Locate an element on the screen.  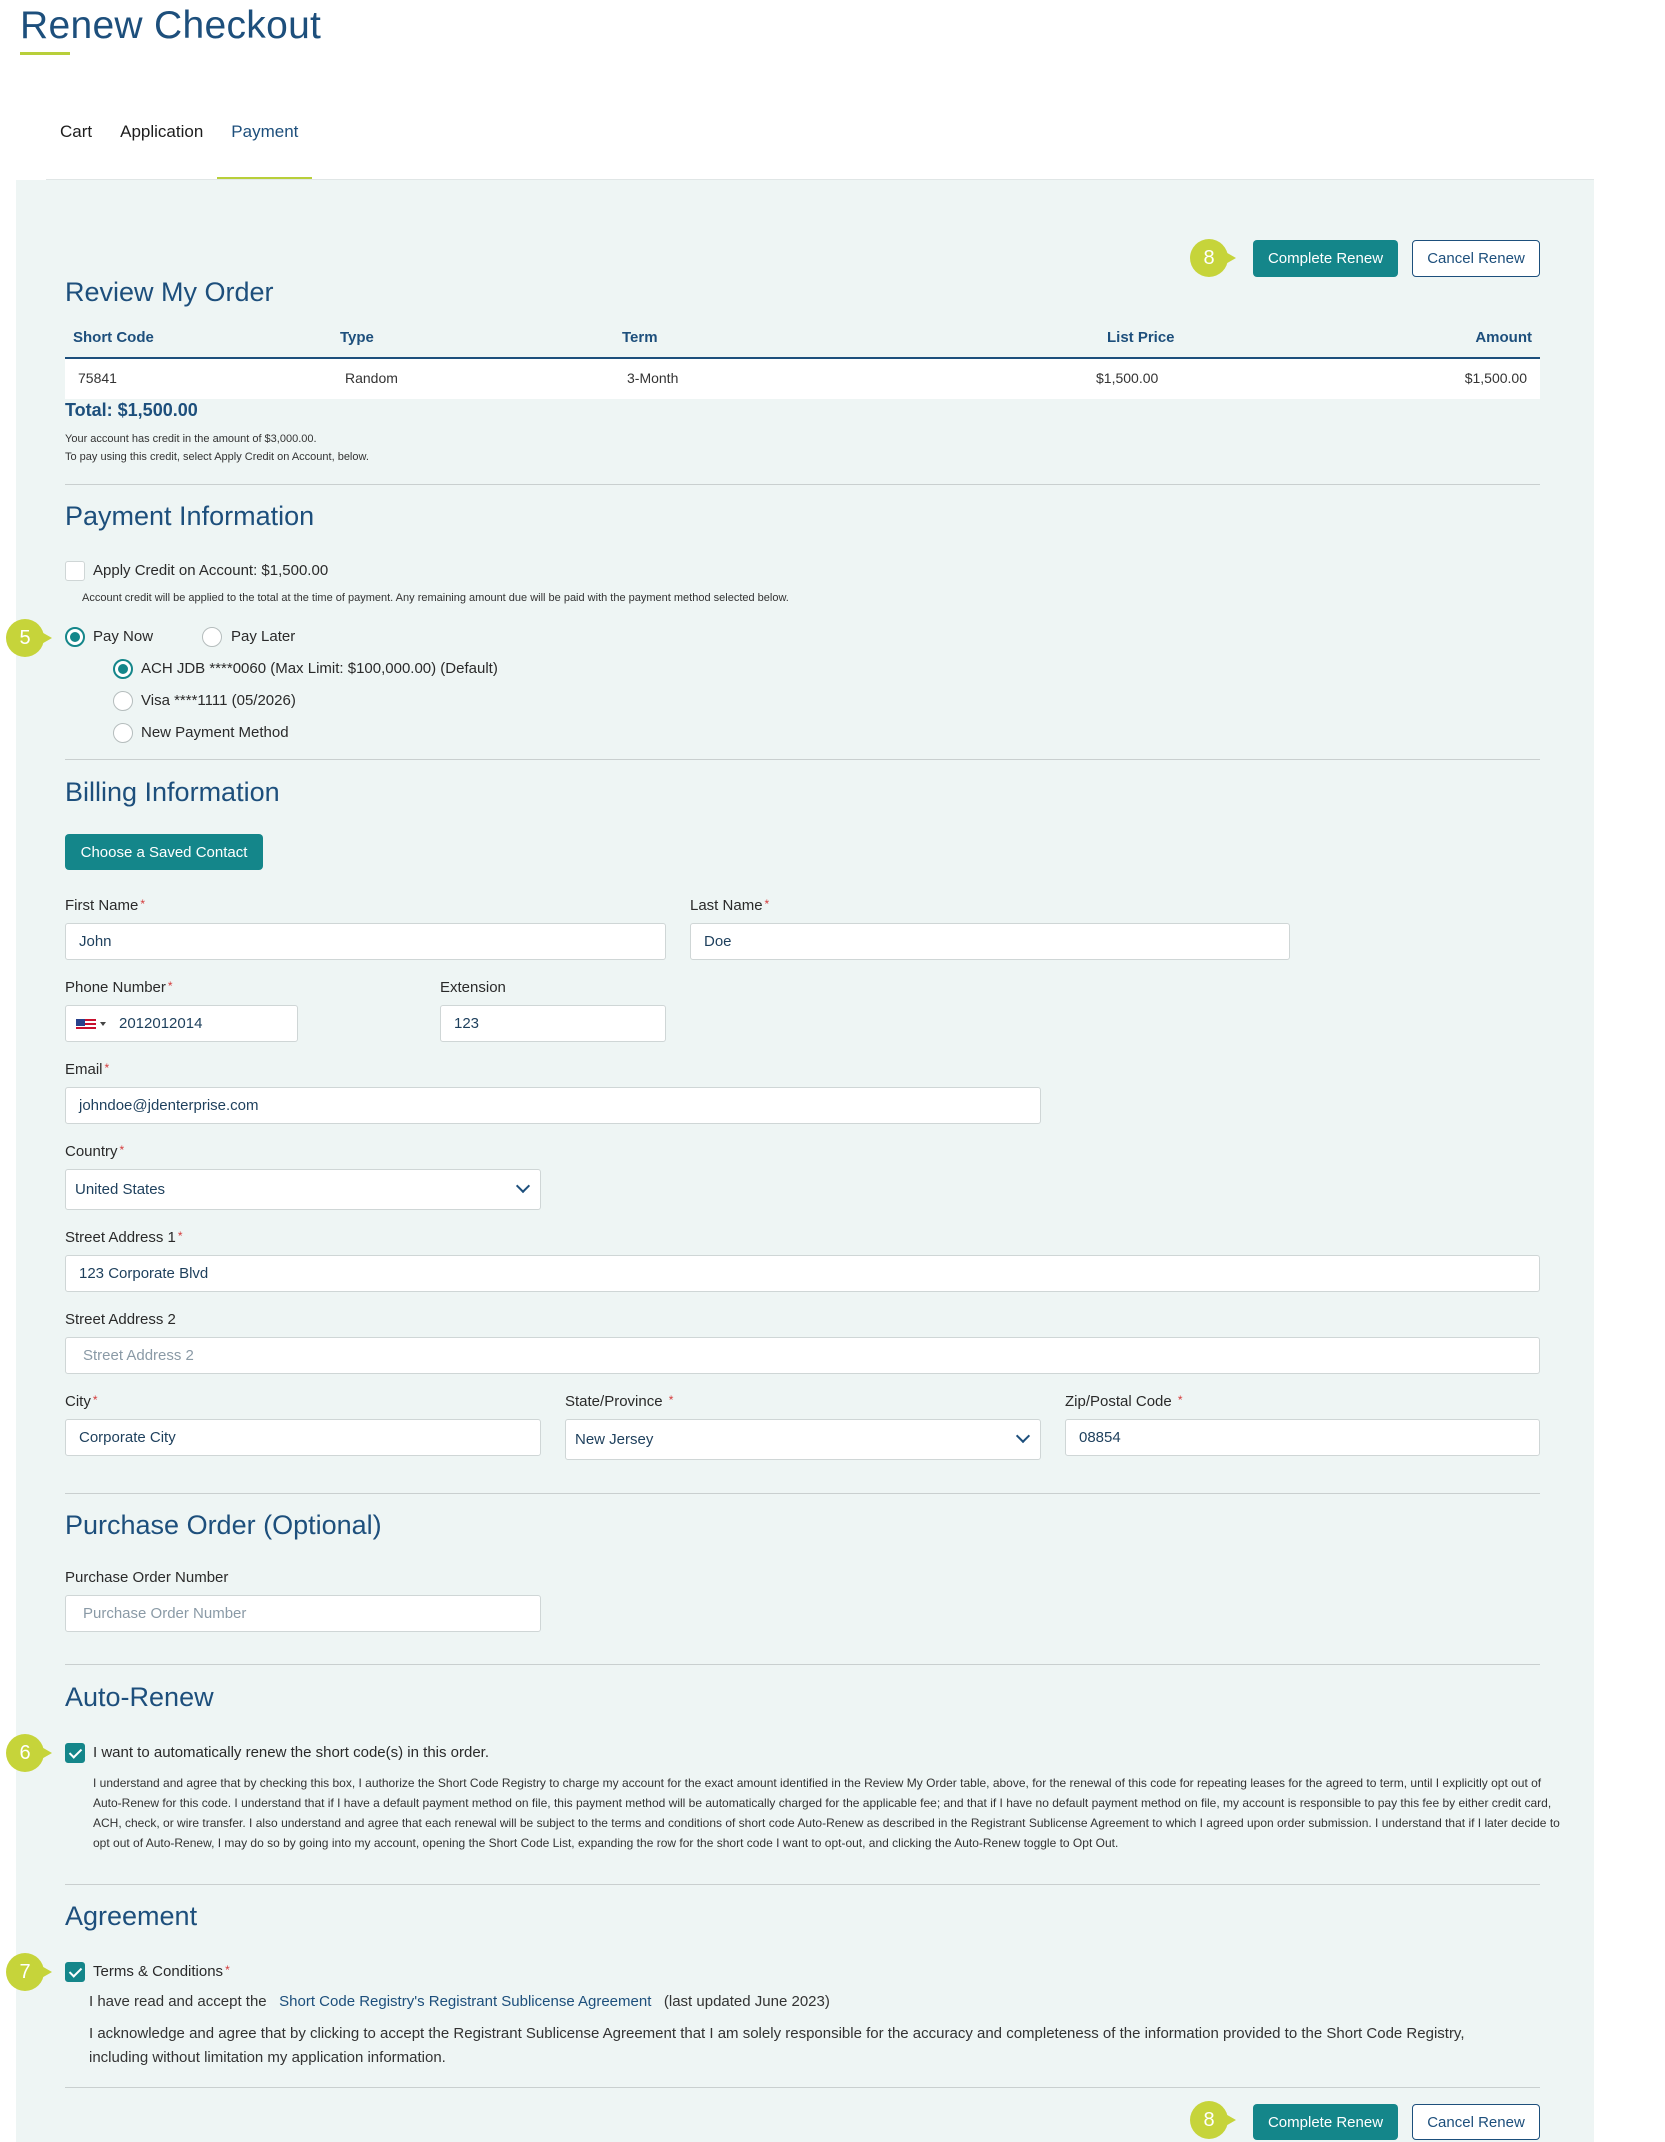
choose-saved-contact-button: Choose a Saved Contact is located at coordinates (164, 852).